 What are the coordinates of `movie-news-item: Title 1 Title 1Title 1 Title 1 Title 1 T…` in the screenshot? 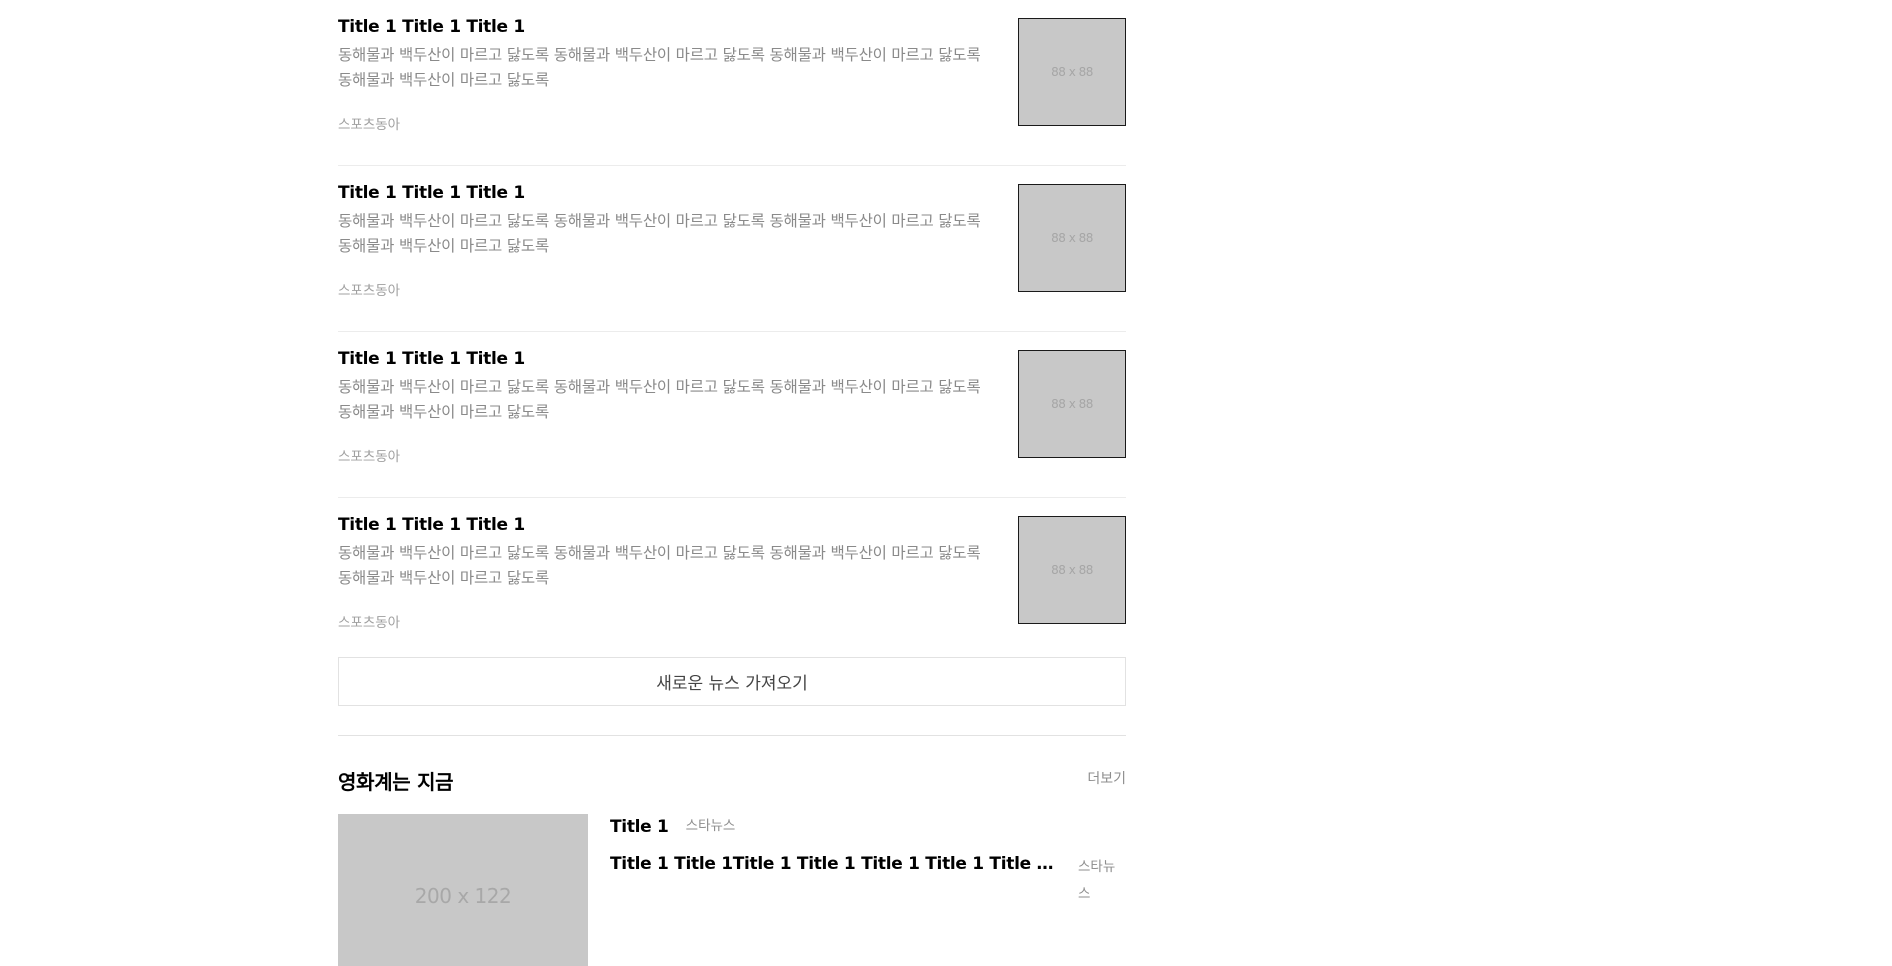 It's located at (868, 878).